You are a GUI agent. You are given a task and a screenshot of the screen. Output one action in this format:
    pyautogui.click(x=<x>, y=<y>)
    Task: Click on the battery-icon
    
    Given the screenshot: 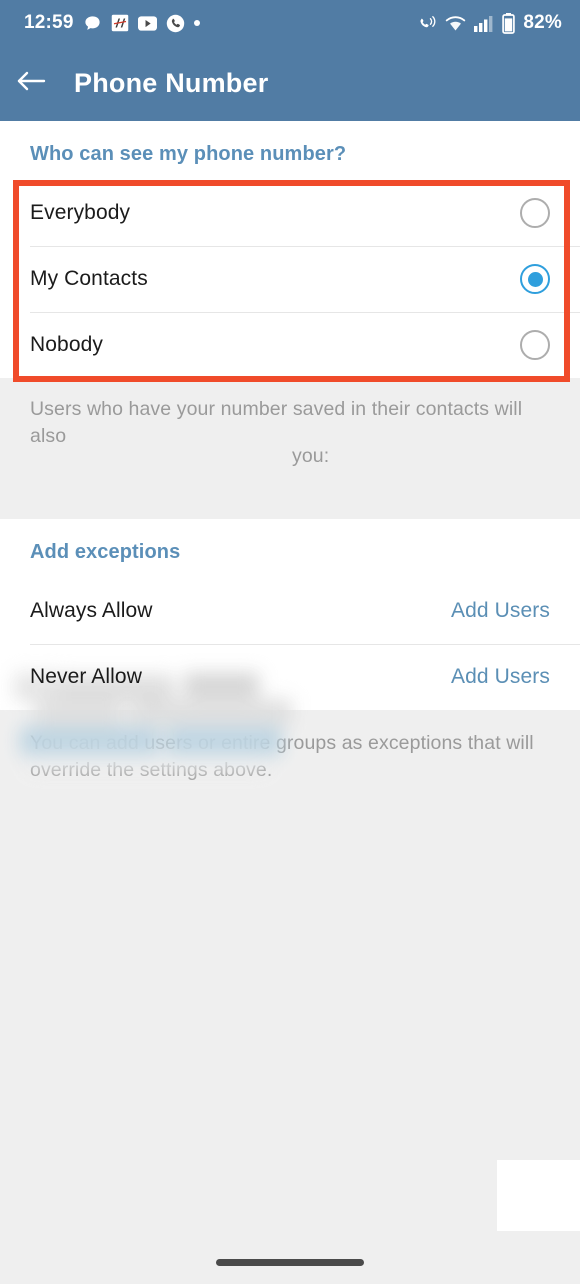 What is the action you would take?
    pyautogui.click(x=509, y=23)
    